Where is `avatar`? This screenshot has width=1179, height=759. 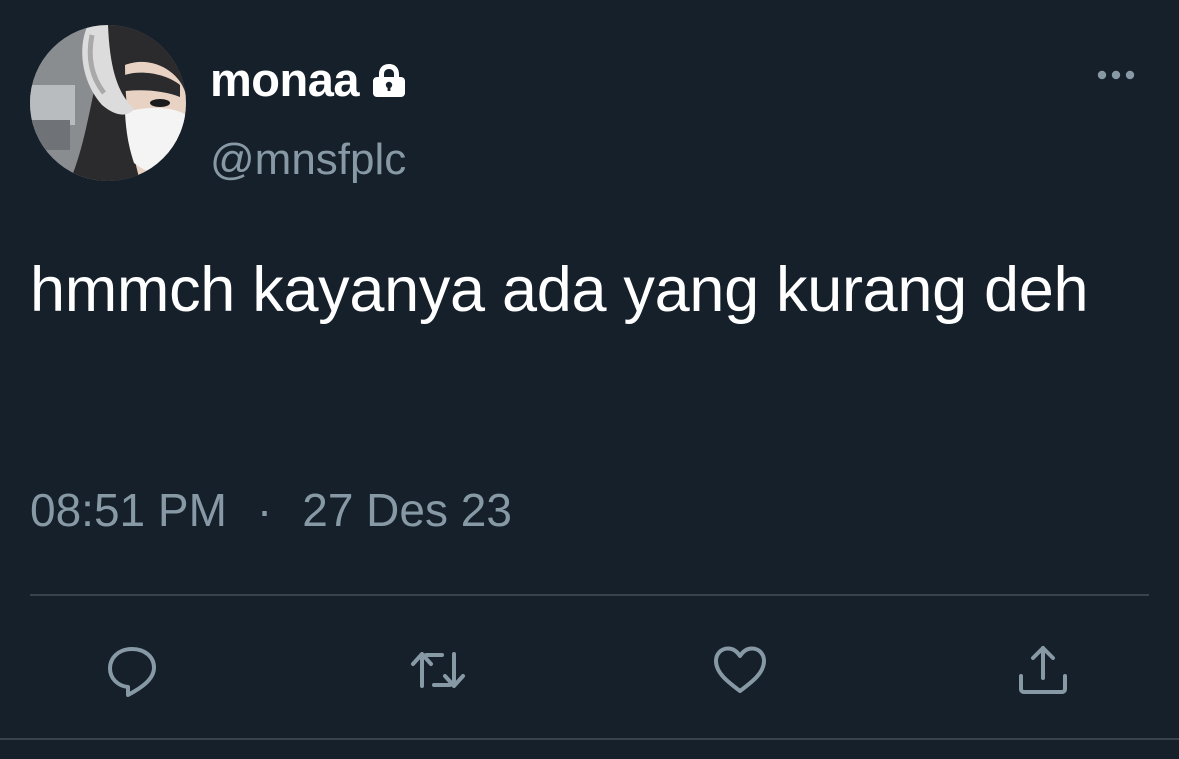 avatar is located at coordinates (108, 103).